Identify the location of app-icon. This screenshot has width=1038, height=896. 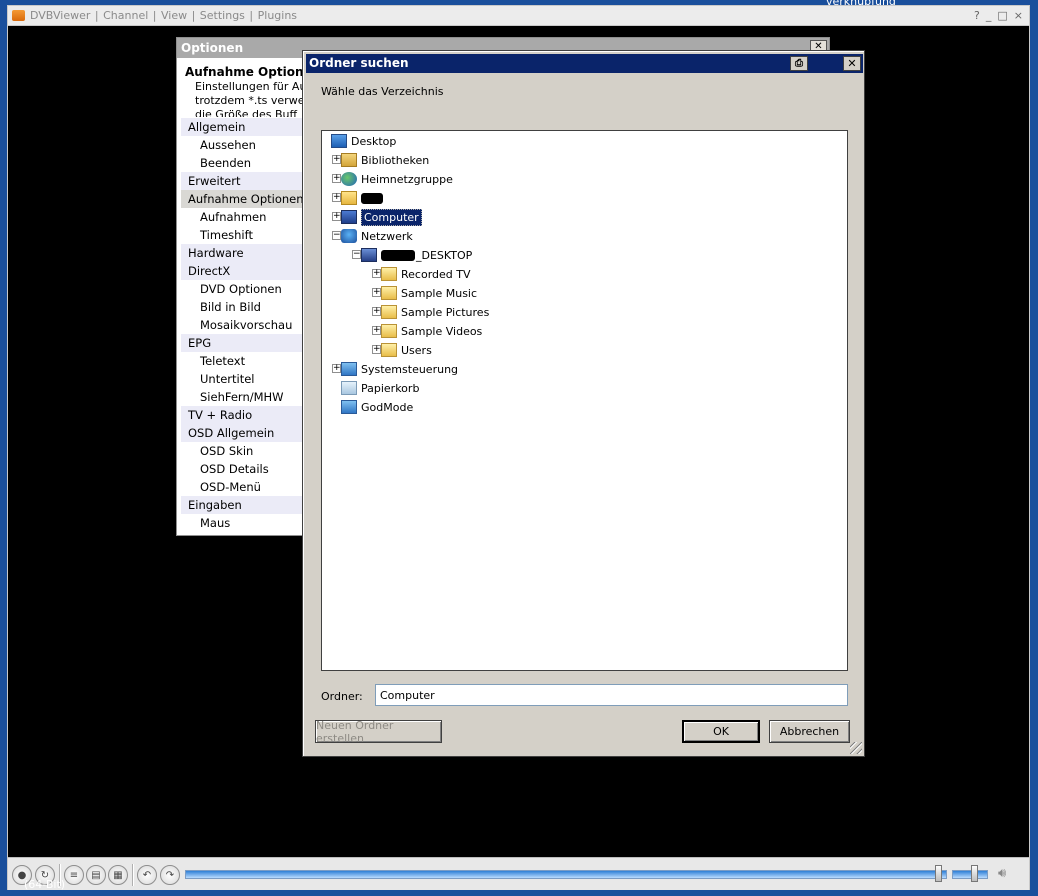
(18, 15).